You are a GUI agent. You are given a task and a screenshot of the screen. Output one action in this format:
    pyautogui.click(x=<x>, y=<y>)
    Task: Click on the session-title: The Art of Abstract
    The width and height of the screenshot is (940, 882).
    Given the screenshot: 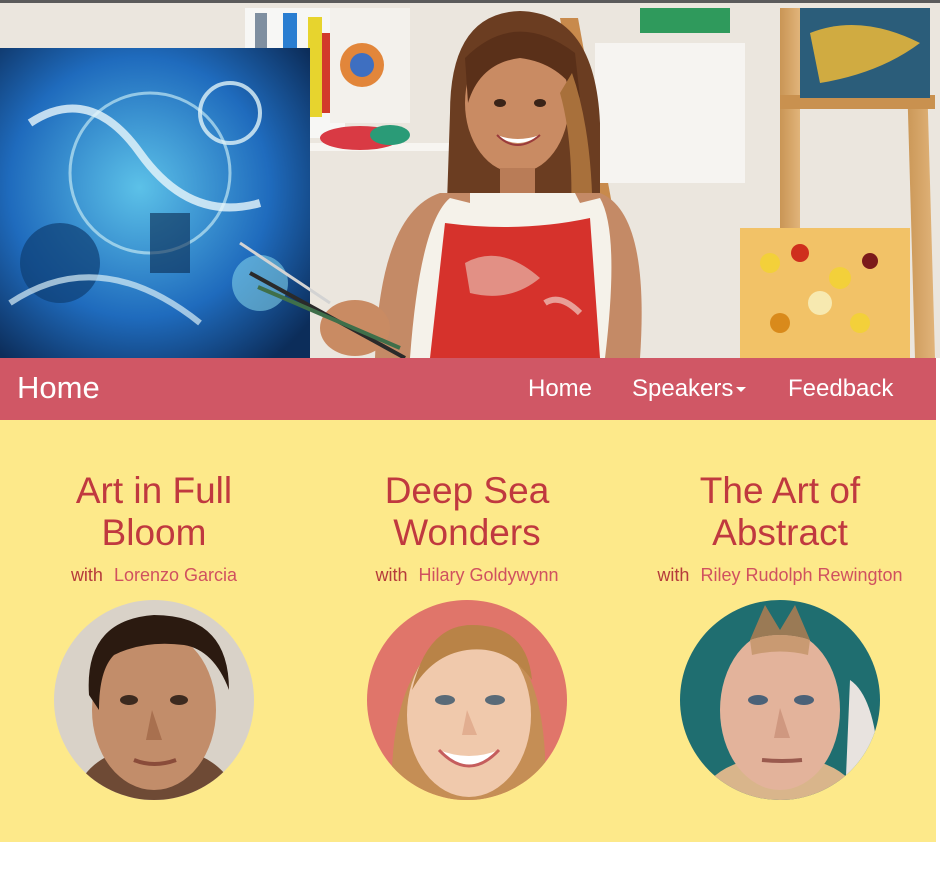 What is the action you would take?
    pyautogui.click(x=780, y=512)
    